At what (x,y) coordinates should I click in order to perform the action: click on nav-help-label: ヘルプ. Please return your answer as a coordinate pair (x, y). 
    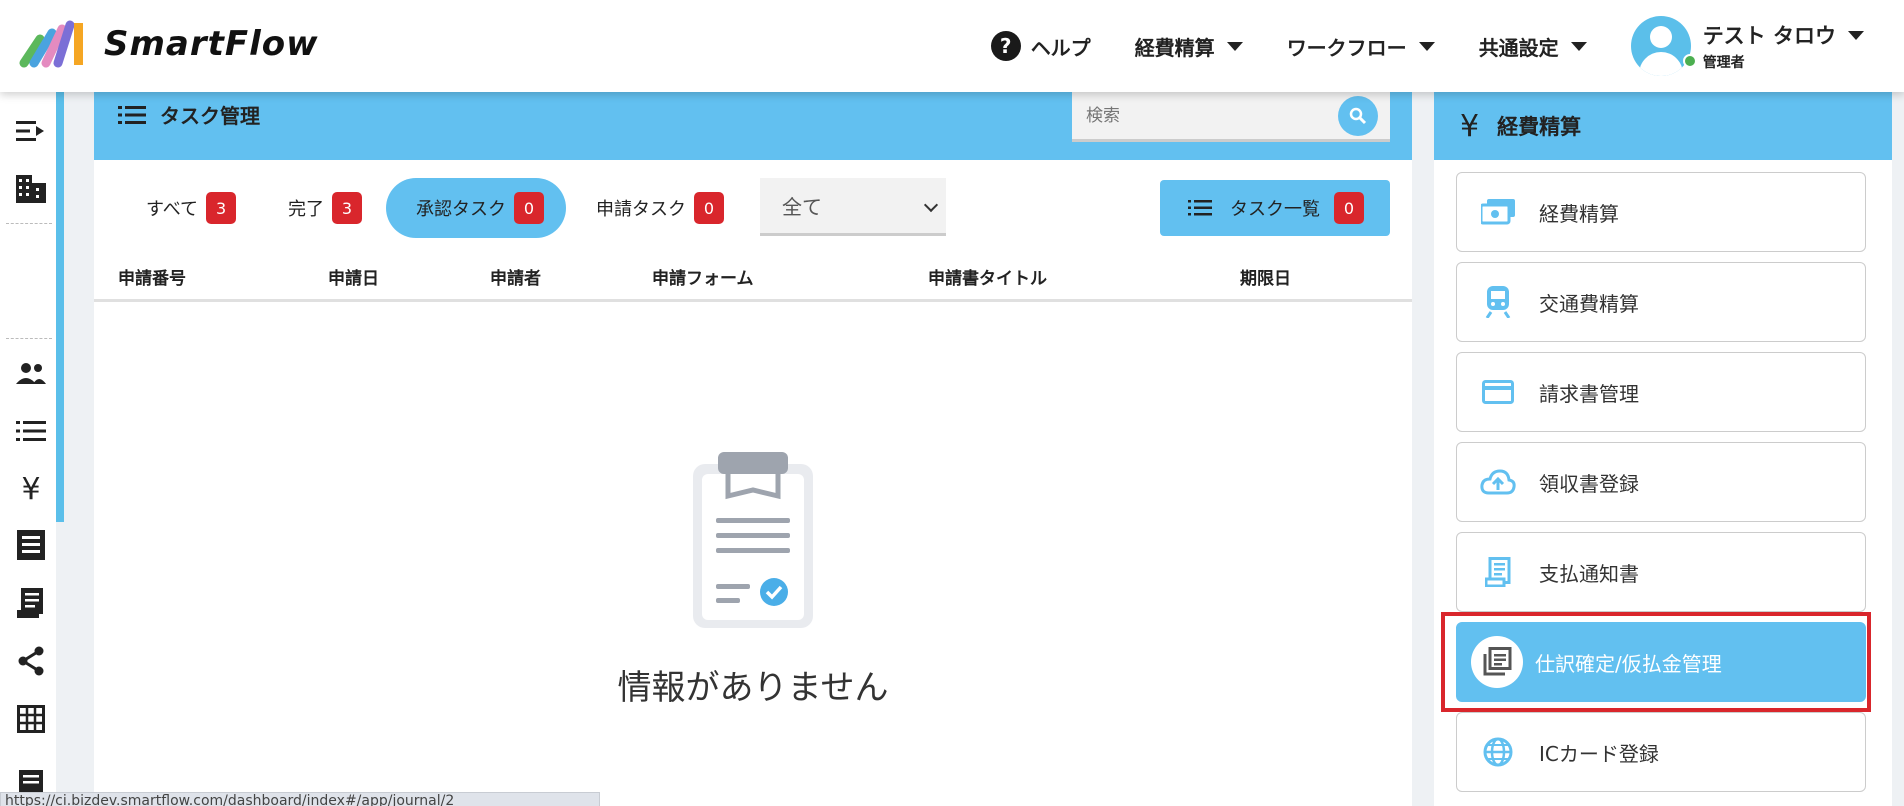
    Looking at the image, I should click on (1060, 47).